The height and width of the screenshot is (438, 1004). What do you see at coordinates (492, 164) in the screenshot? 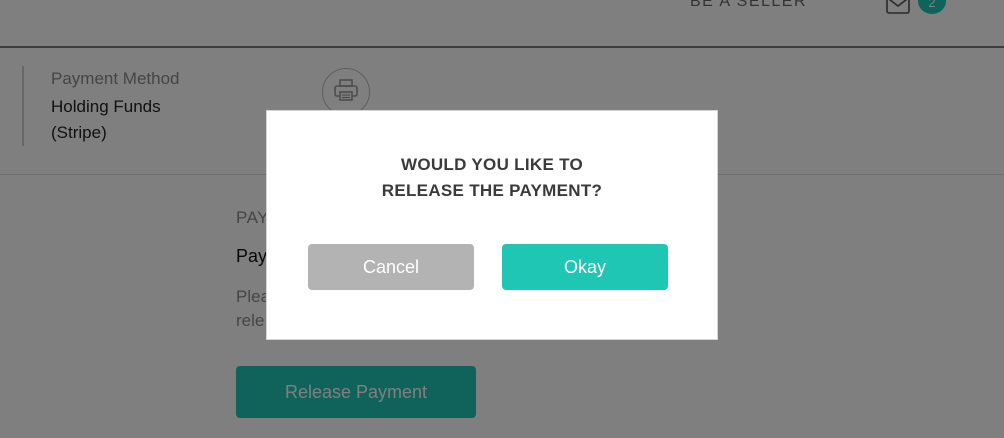
I see `dialog-title-line1: WOULD YOU LIKE TO` at bounding box center [492, 164].